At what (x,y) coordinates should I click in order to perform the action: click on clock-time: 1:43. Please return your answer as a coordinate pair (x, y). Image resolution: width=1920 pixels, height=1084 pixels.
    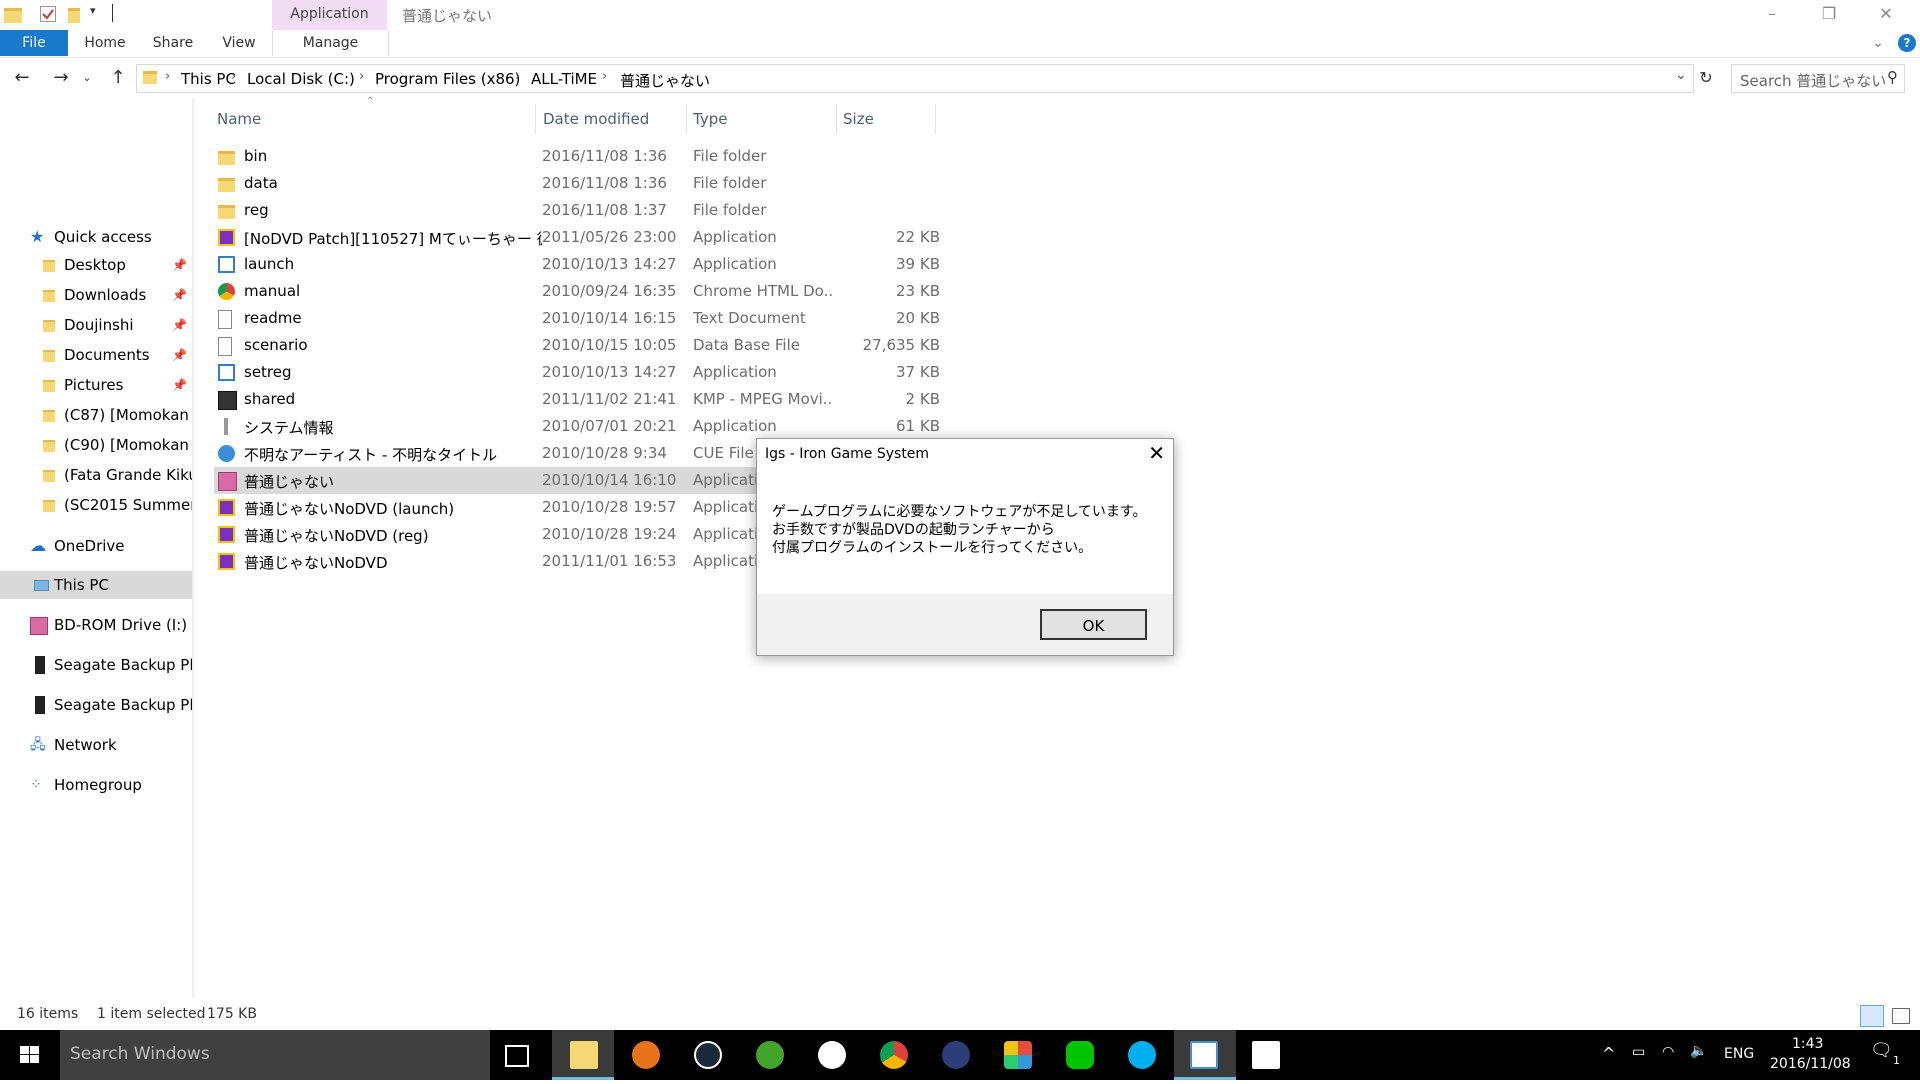
    Looking at the image, I should click on (1807, 1044).